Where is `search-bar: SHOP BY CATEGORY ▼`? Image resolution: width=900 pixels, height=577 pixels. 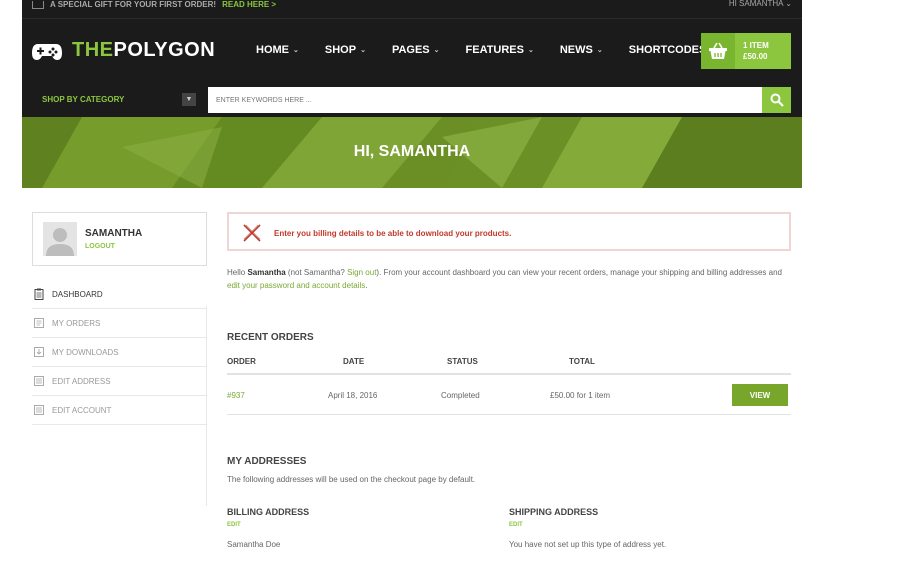 search-bar: SHOP BY CATEGORY ▼ is located at coordinates (412, 99).